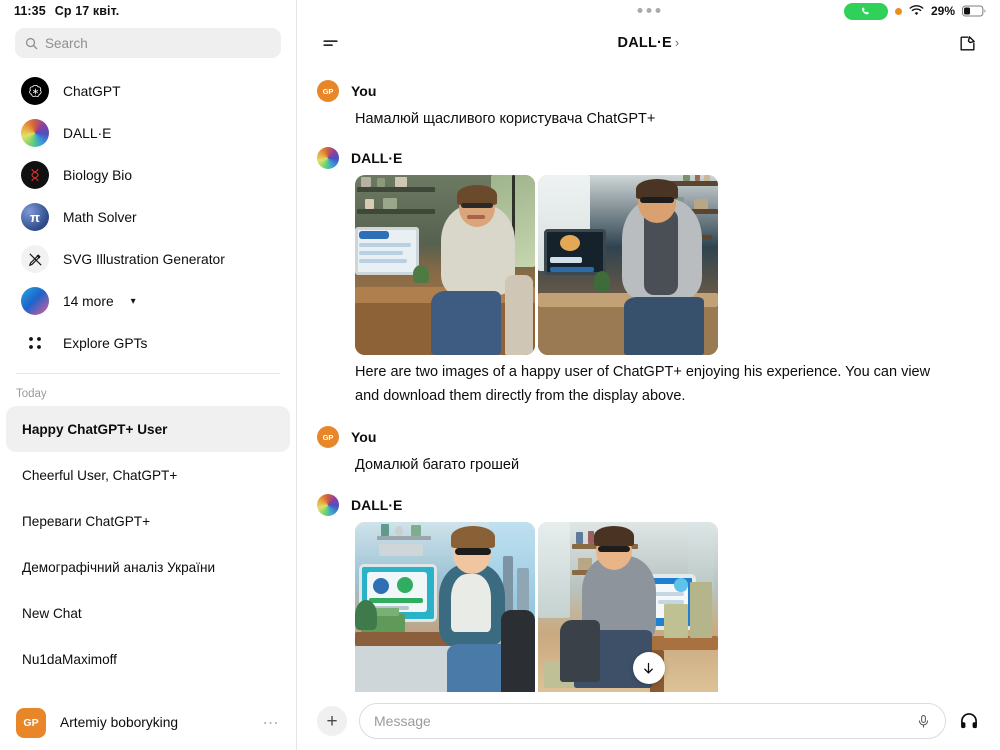 The image size is (1000, 750). I want to click on sidebar-item-14-more: 14 more ▾, so click(148, 301).